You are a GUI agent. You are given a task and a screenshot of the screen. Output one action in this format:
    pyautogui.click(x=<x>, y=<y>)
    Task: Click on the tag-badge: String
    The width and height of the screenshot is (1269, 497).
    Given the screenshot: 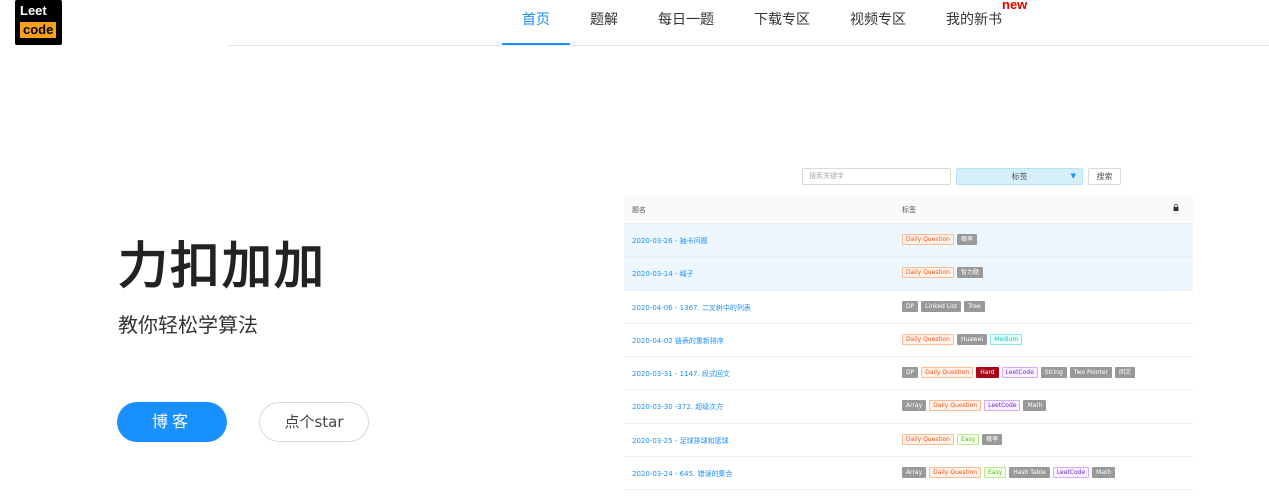 What is the action you would take?
    pyautogui.click(x=1053, y=373)
    